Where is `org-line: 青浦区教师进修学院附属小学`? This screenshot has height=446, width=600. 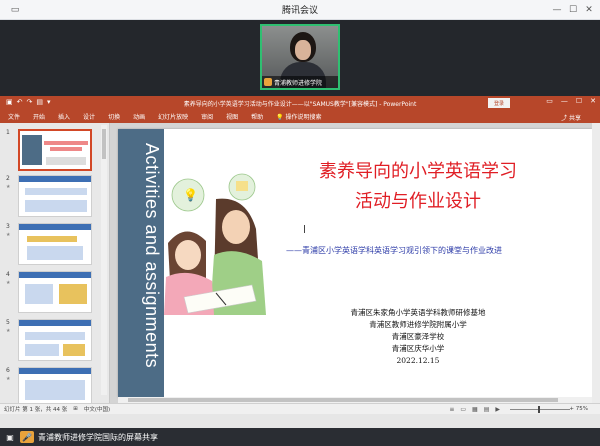
org-line: 青浦区教师进修学院附属小学 is located at coordinates (418, 324).